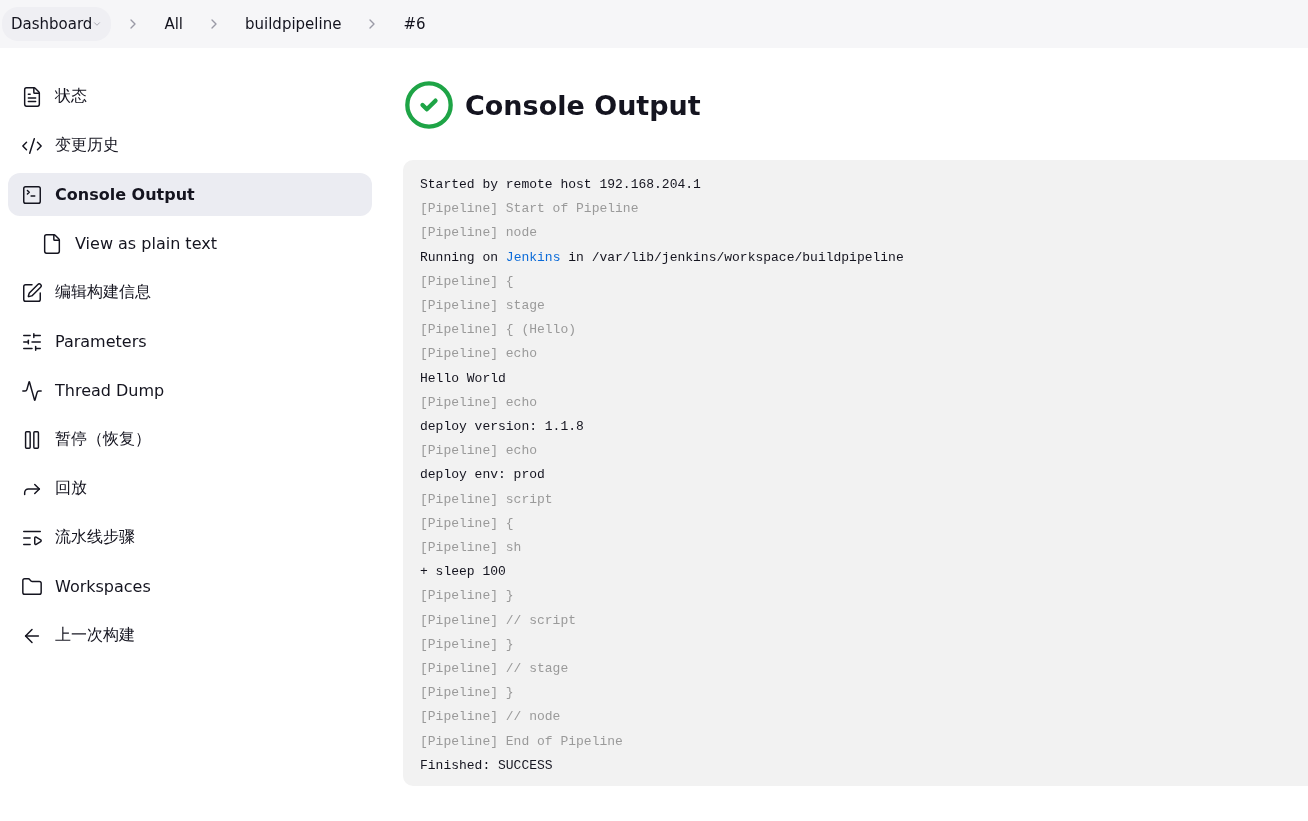  What do you see at coordinates (32, 292) in the screenshot?
I see `edit-icon` at bounding box center [32, 292].